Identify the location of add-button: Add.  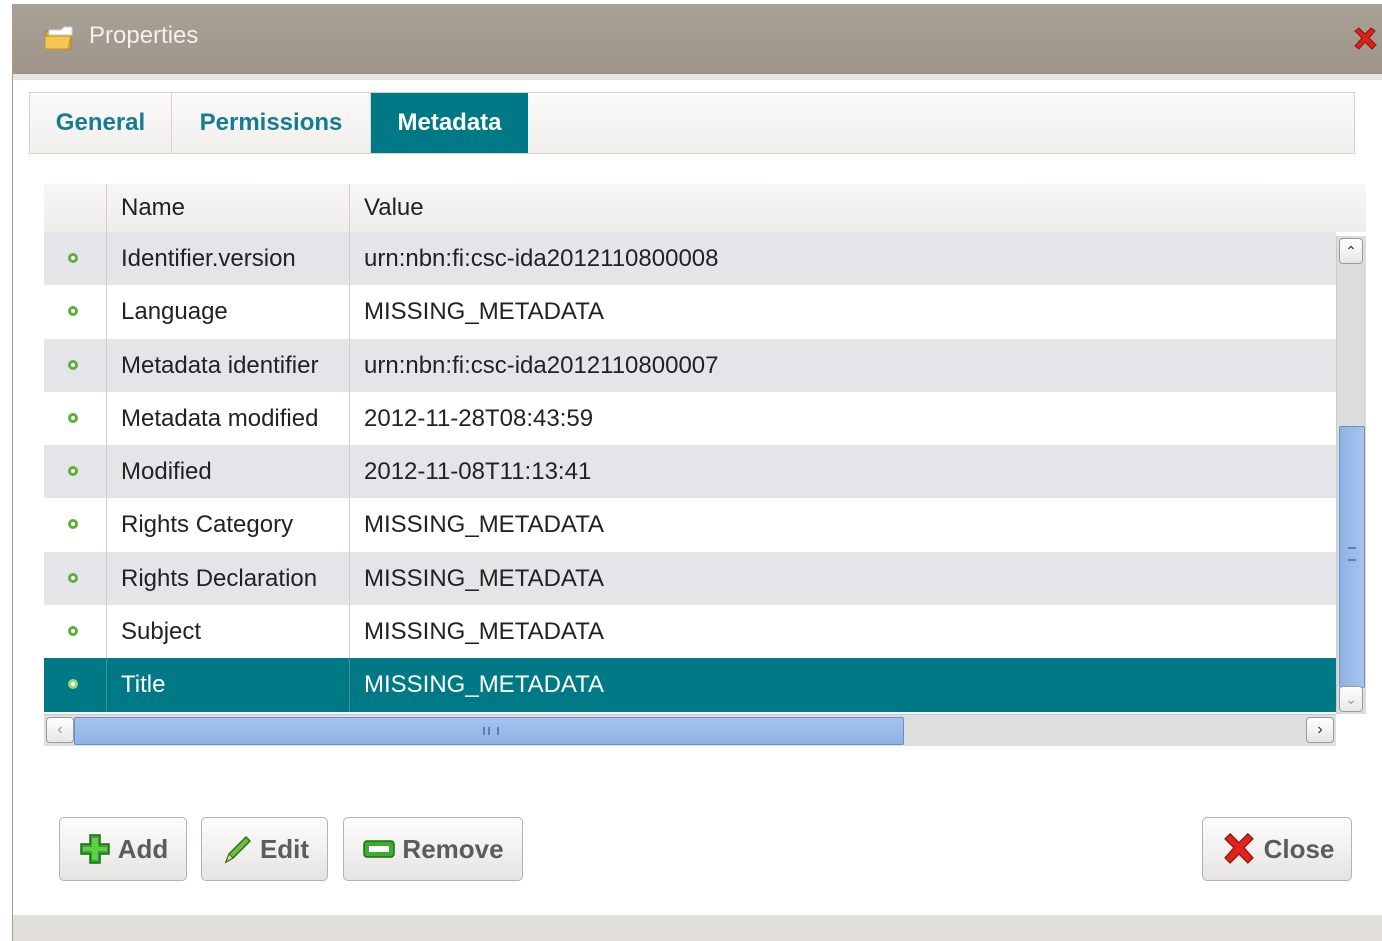
(123, 849).